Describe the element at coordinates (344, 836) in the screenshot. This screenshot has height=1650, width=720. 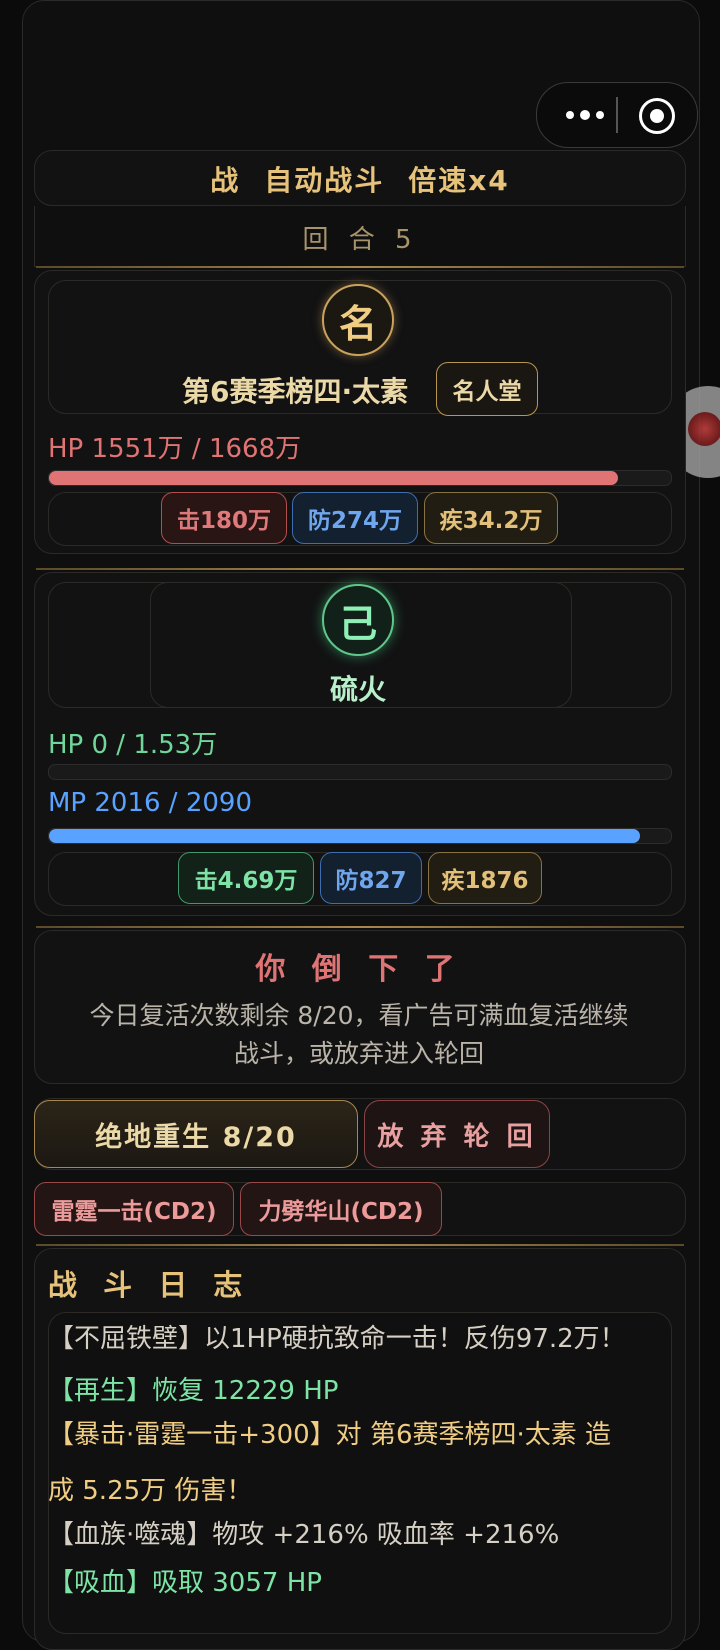
I see `player-mp-fill` at that location.